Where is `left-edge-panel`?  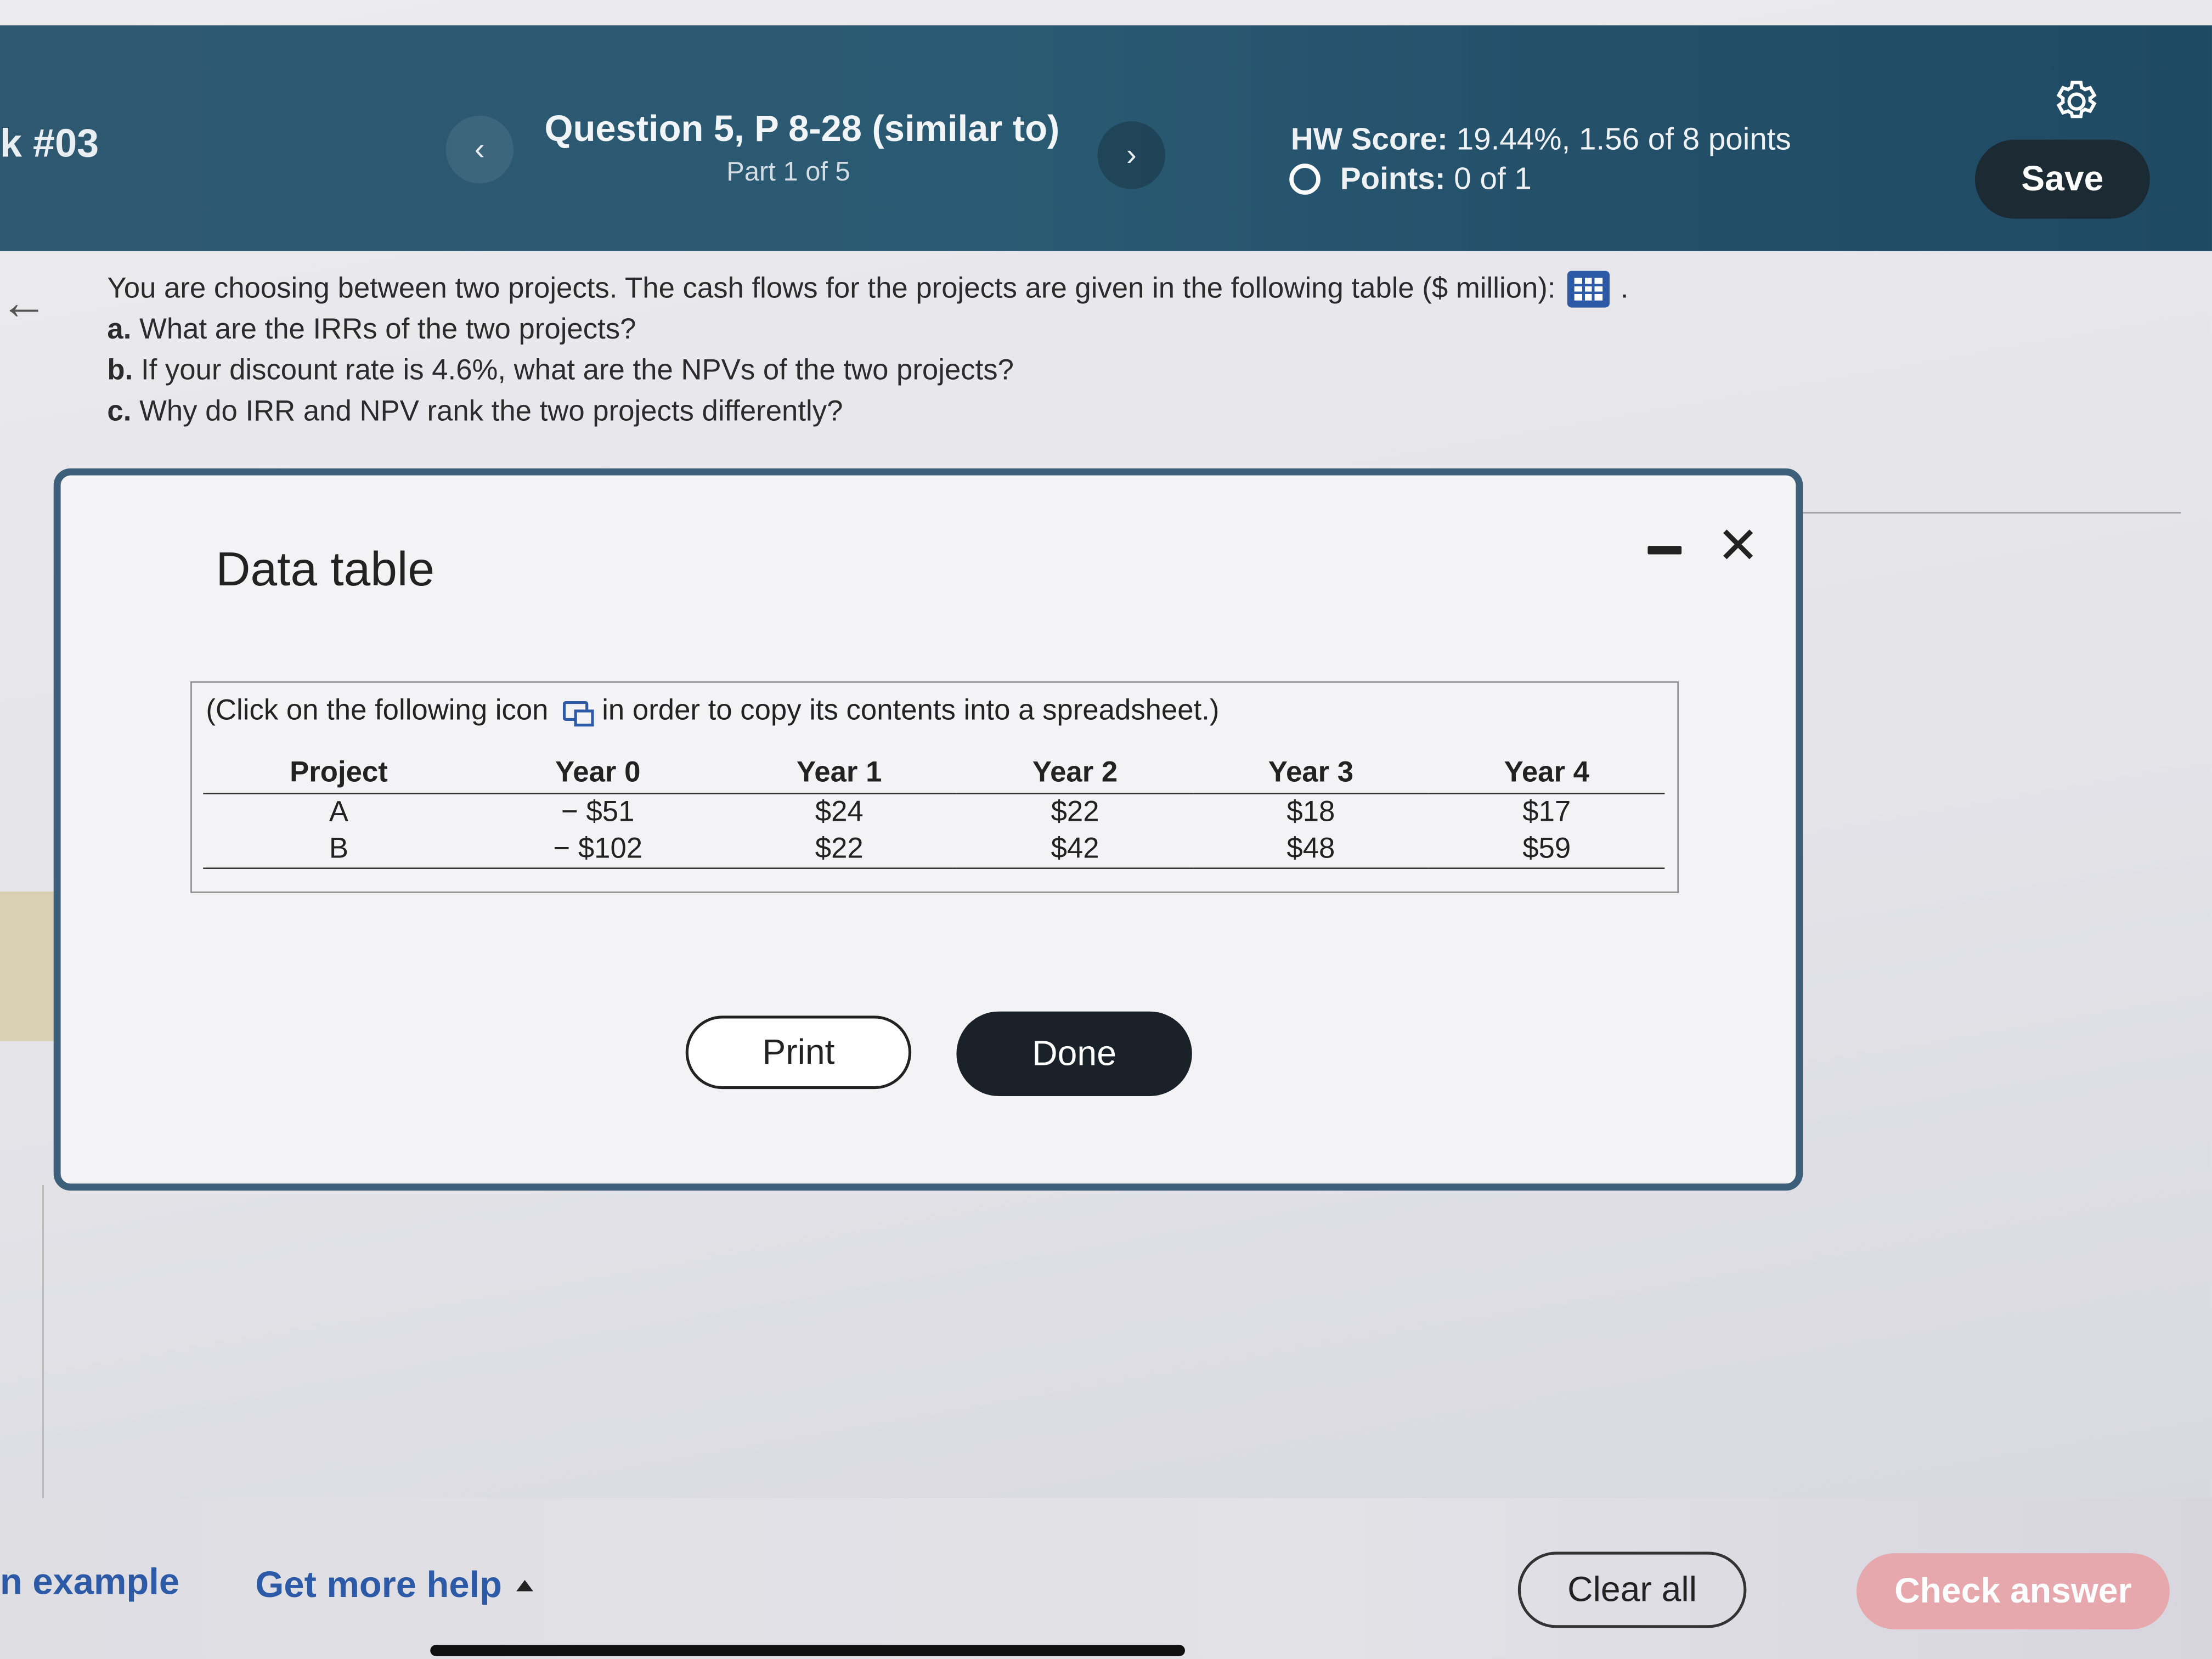 left-edge-panel is located at coordinates (27, 966).